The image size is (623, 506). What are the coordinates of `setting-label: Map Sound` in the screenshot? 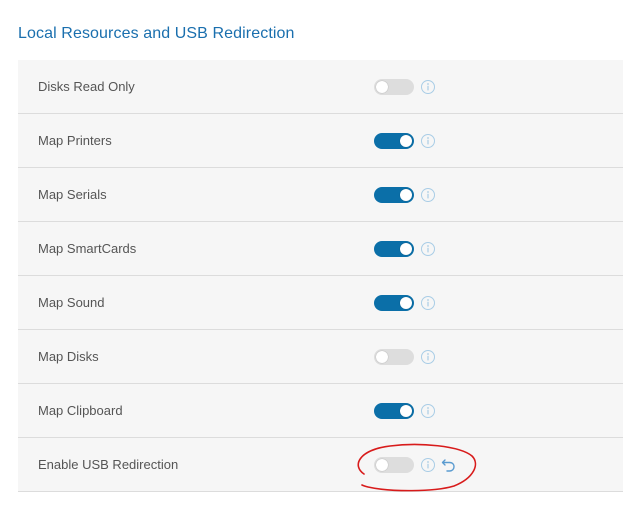 It's located at (71, 302).